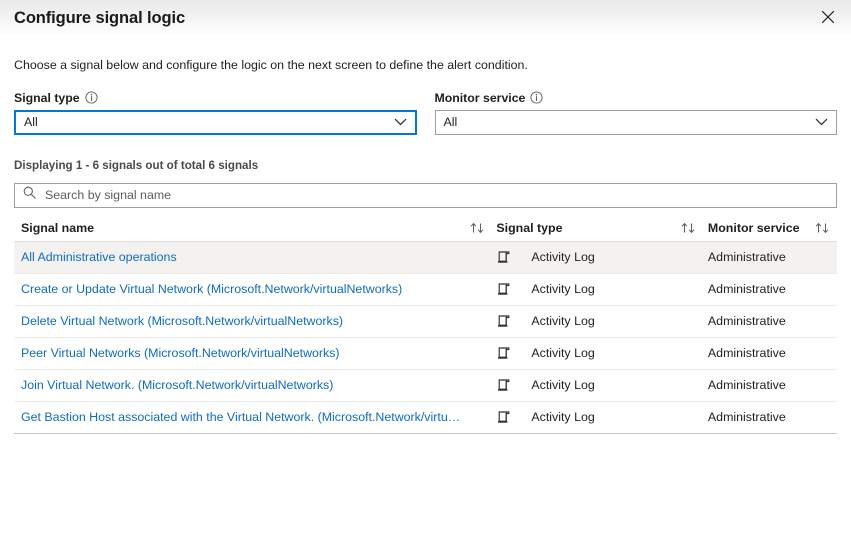 The width and height of the screenshot is (851, 533). Describe the element at coordinates (425, 18) in the screenshot. I see `blade-header: Configure signal logic` at that location.